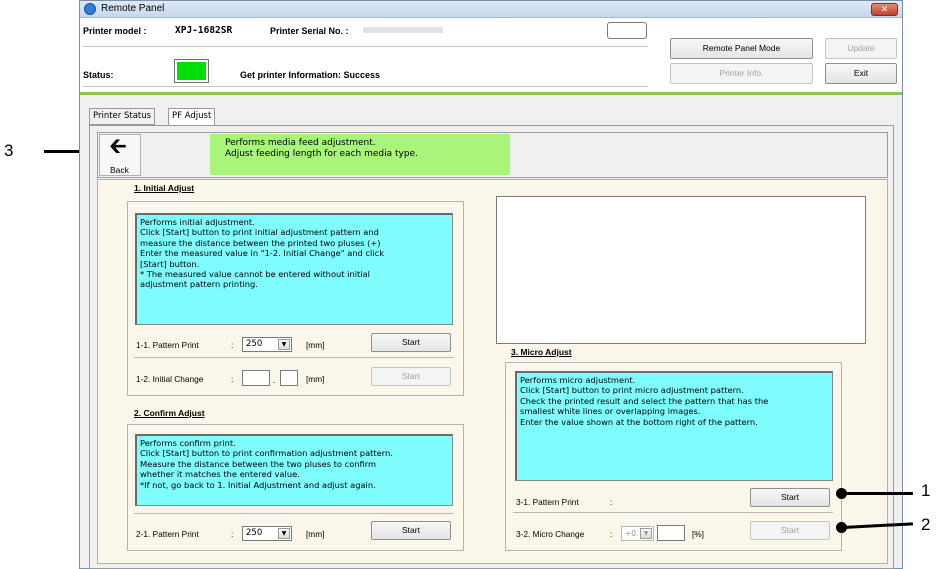 The width and height of the screenshot is (937, 569). I want to click on tab-printer-status: Printer Status, so click(122, 116).